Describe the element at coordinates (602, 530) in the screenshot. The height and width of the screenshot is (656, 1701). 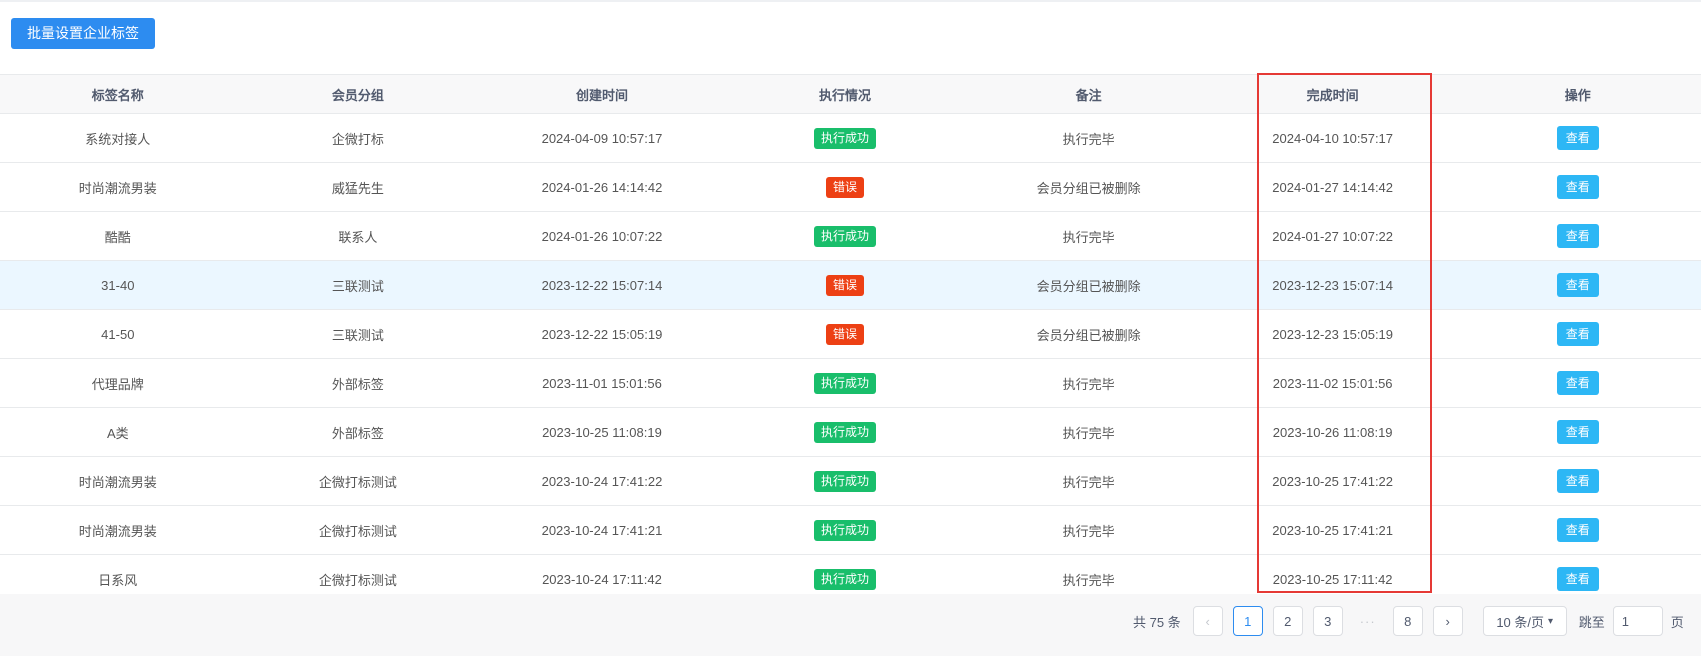
I see `cell-created-time: 2023-10-24 17:41:21` at that location.